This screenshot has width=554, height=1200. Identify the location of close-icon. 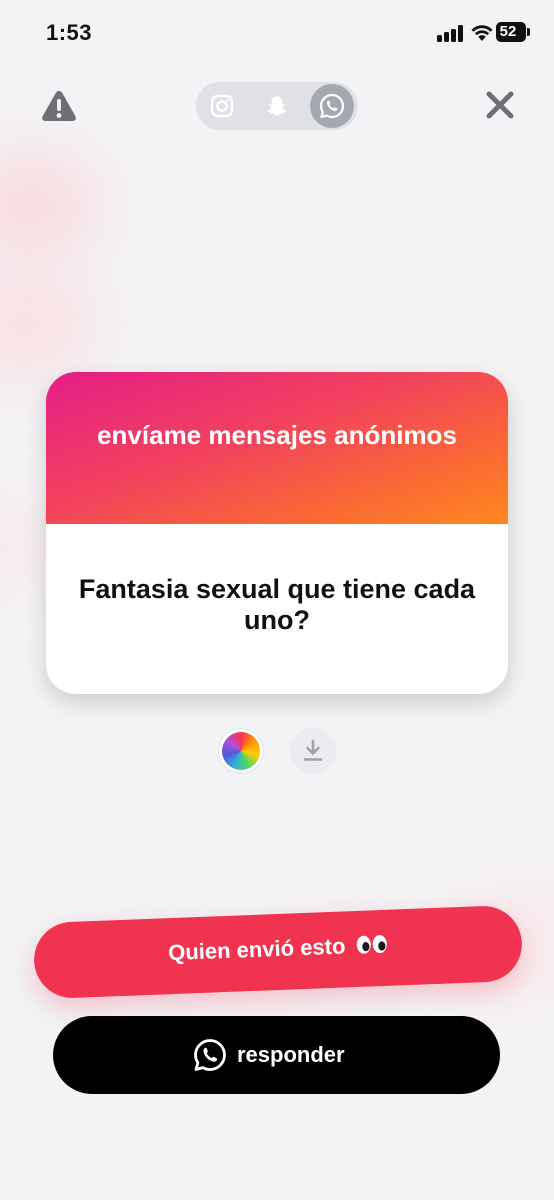
(500, 105).